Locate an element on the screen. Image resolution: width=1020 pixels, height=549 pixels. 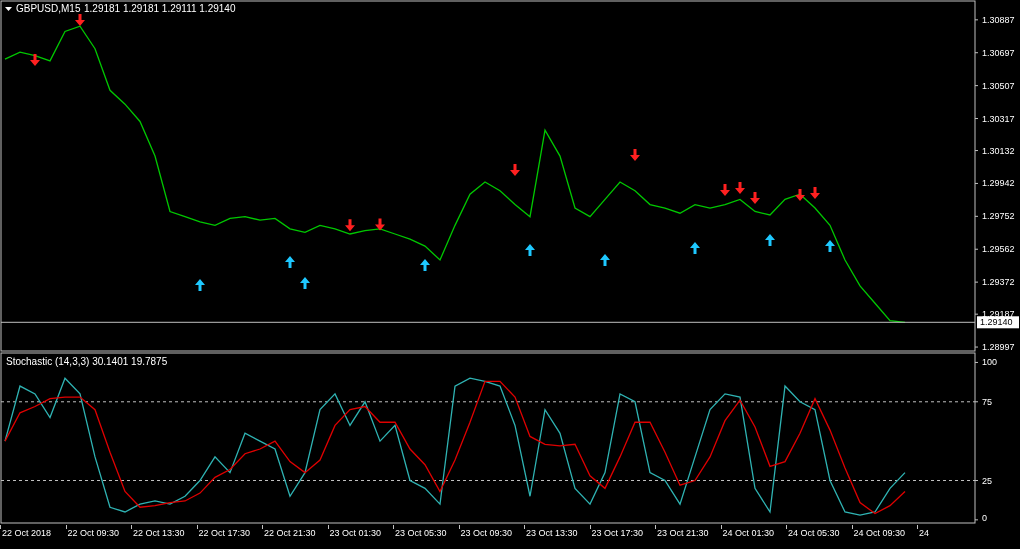
time-axis-label: 22 Oct 2018 is located at coordinates (27, 533).